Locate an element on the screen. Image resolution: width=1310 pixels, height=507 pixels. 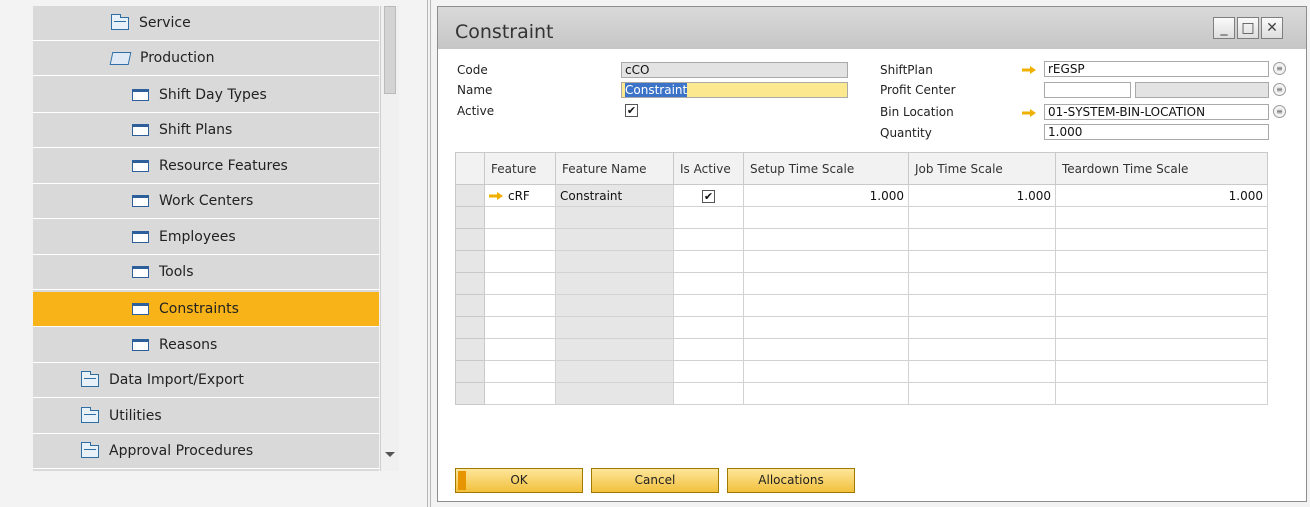
column-header-is-active: Is Active is located at coordinates (708, 168).